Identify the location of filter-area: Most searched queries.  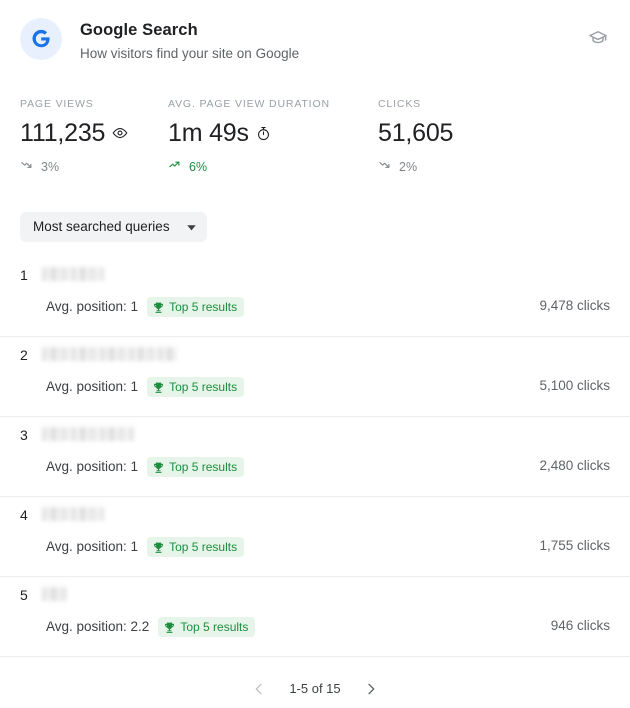
(315, 227).